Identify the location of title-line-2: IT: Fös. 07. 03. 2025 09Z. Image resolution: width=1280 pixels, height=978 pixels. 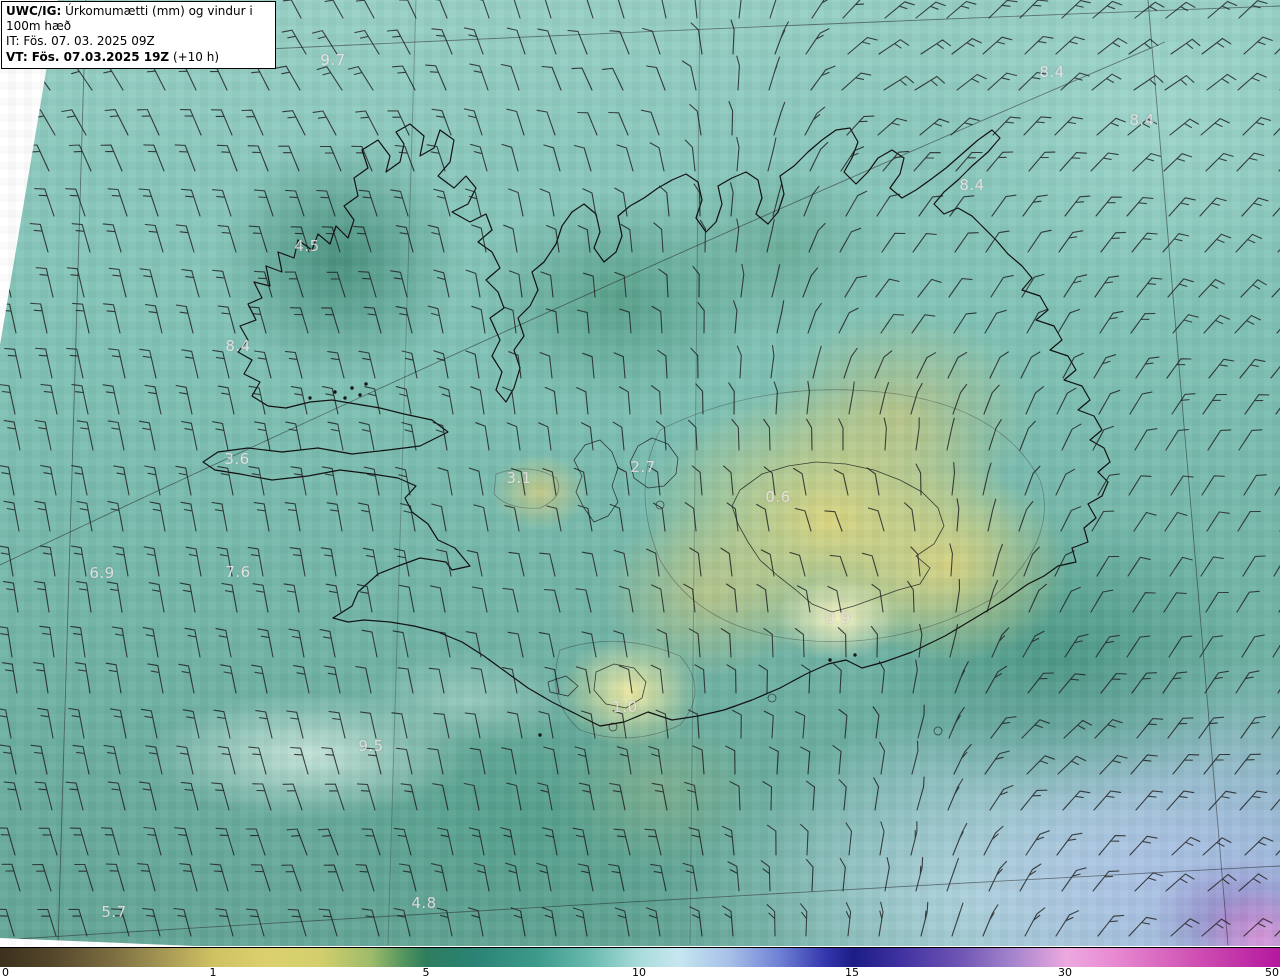
(138, 41).